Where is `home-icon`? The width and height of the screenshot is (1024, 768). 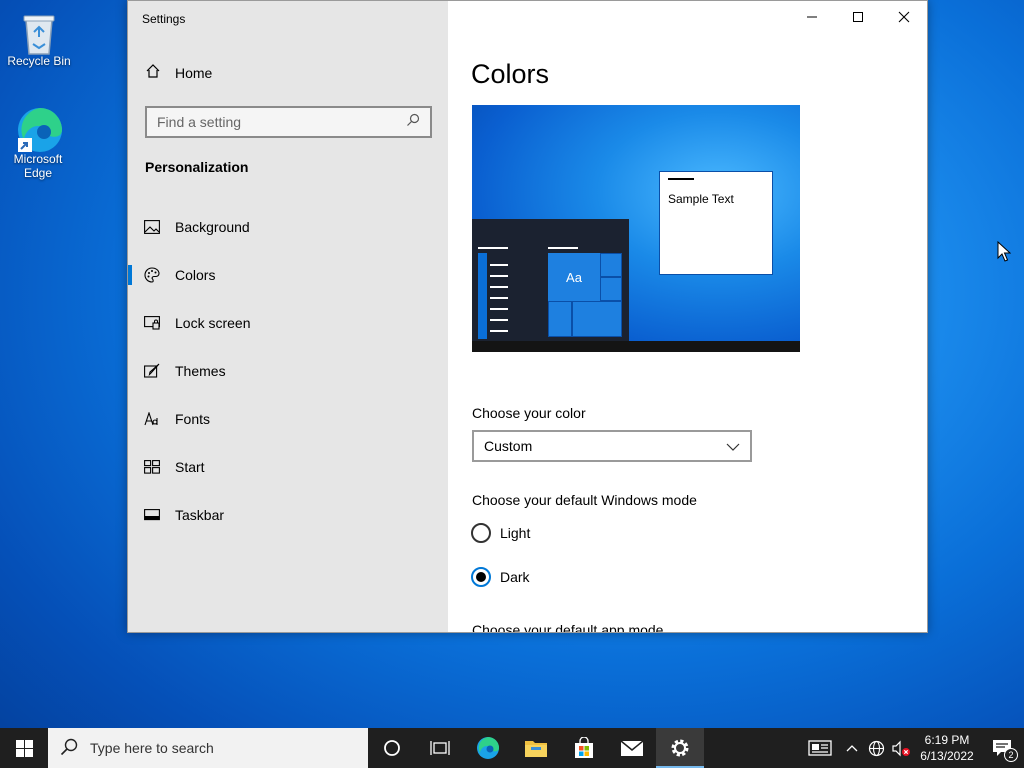 home-icon is located at coordinates (153, 72).